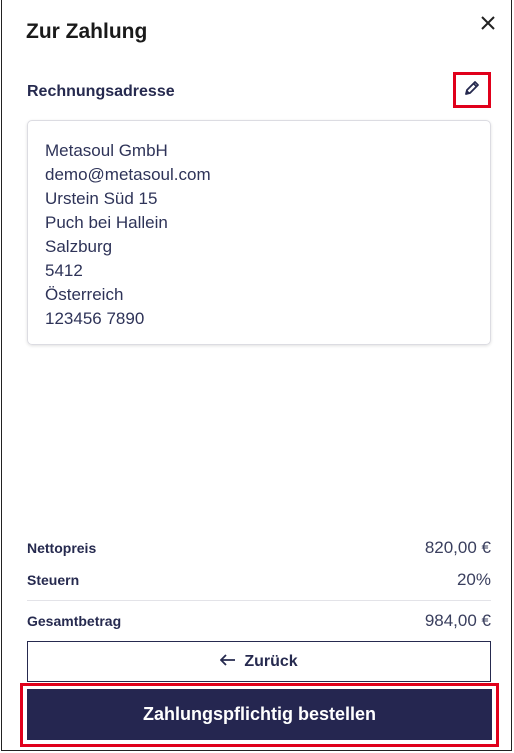  I want to click on total-row: Gesamtbetrag 984,00 €, so click(259, 621).